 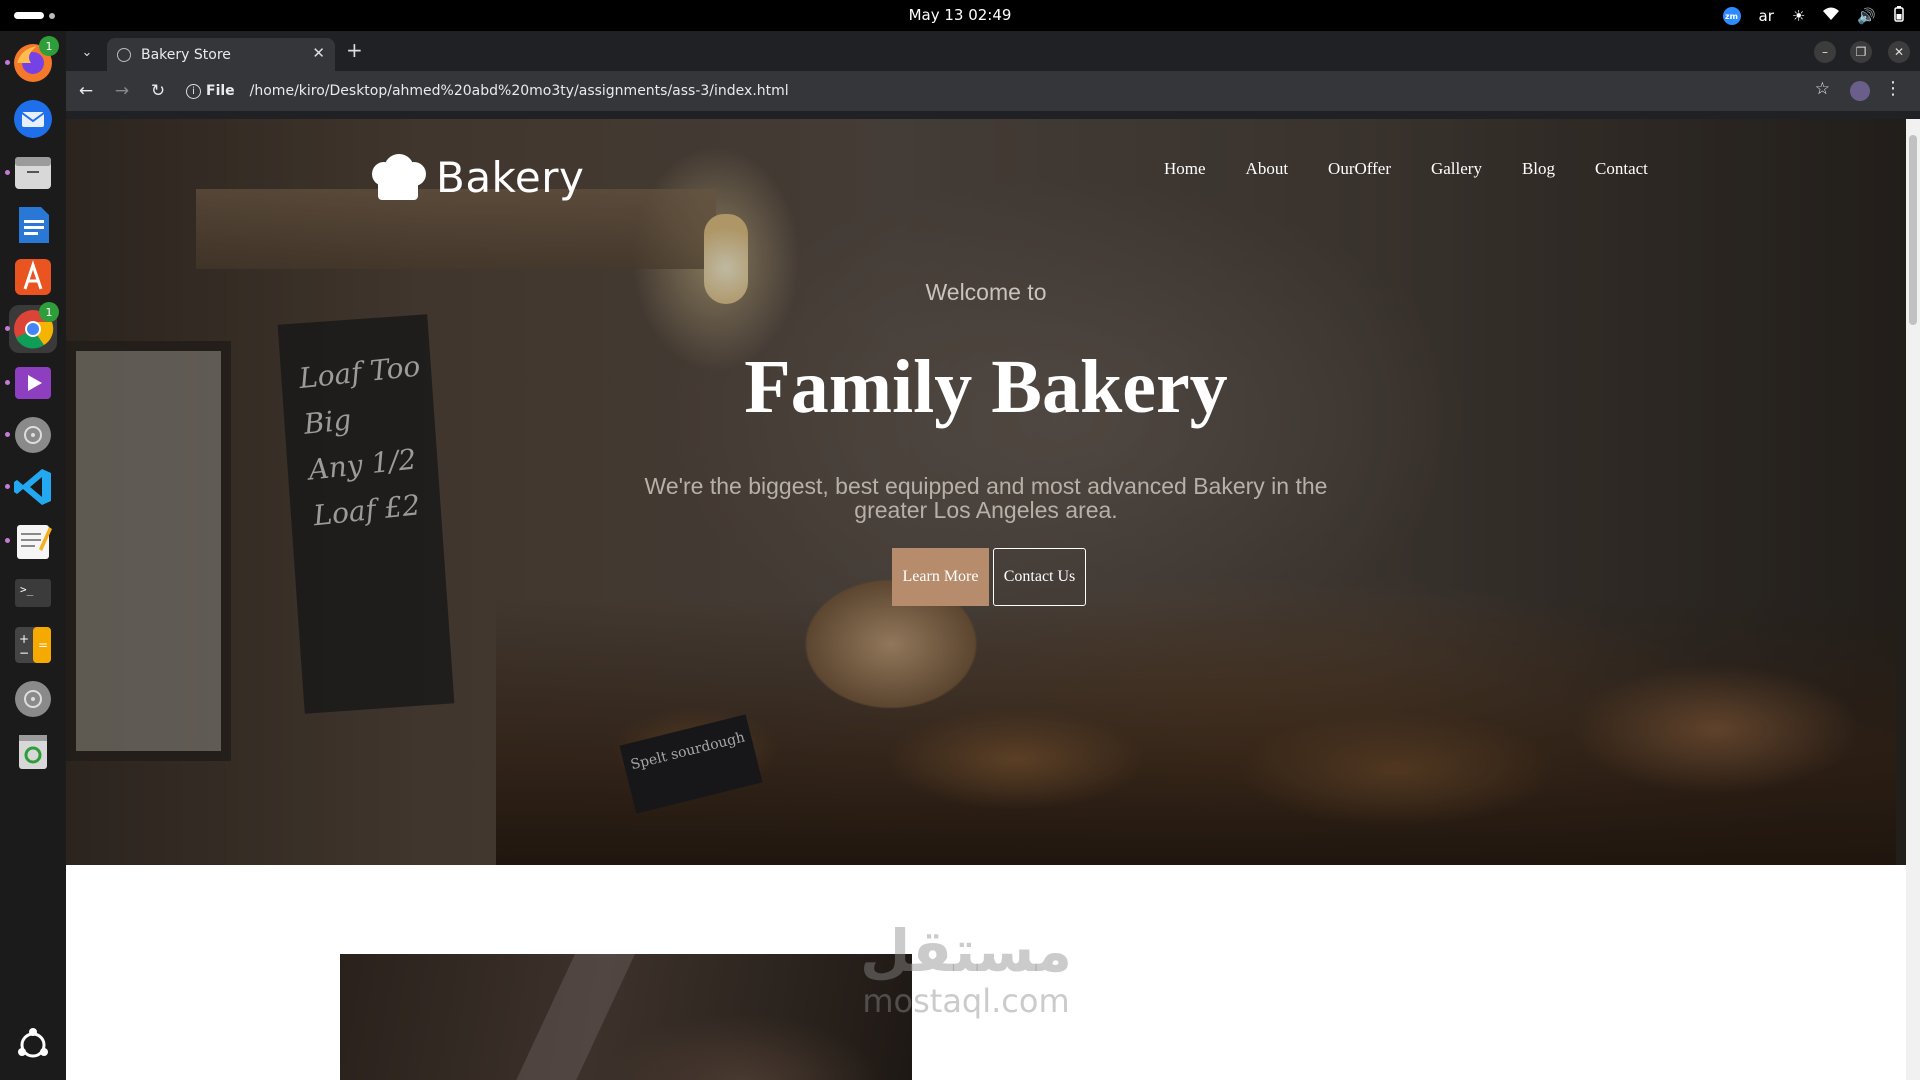 What do you see at coordinates (940, 577) in the screenshot?
I see `learn-more-button: Learn More` at bounding box center [940, 577].